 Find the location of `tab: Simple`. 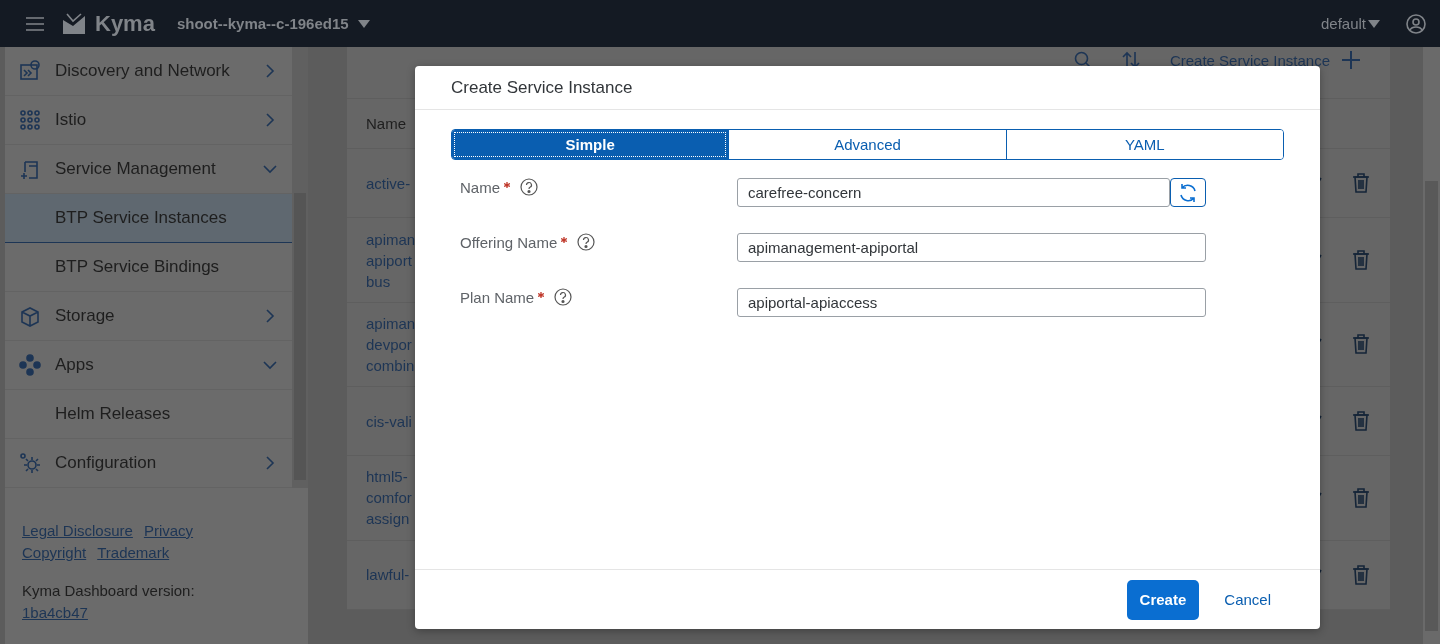

tab: Simple is located at coordinates (590, 144).